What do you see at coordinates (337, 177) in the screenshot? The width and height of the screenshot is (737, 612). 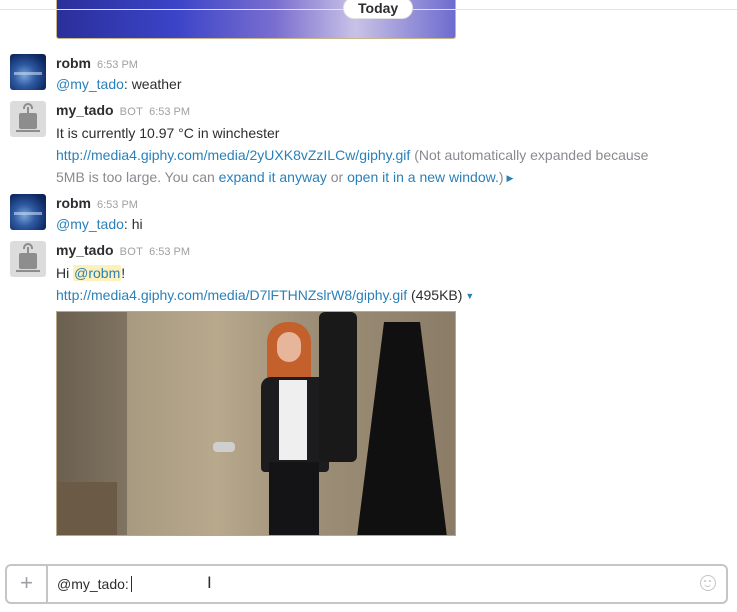 I see `or-text: or` at bounding box center [337, 177].